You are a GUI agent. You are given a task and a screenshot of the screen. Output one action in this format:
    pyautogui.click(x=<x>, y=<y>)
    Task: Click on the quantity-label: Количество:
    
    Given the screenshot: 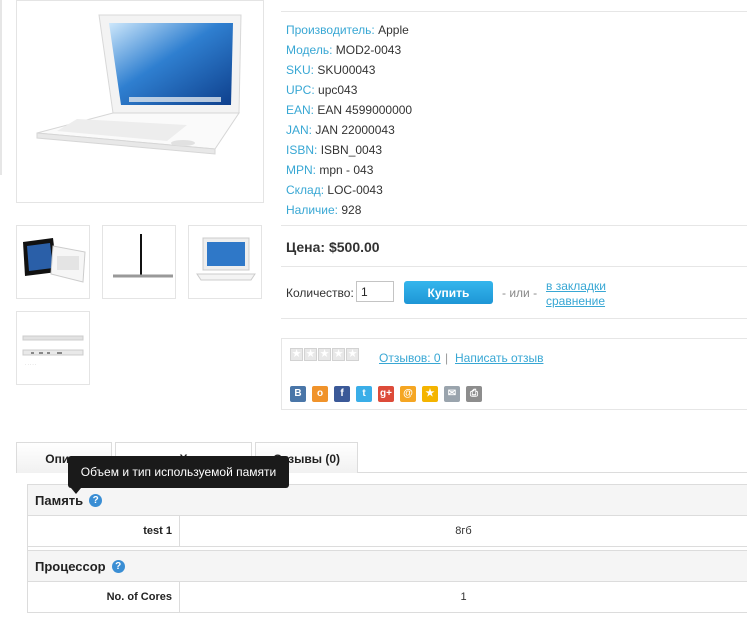 What is the action you would take?
    pyautogui.click(x=320, y=293)
    